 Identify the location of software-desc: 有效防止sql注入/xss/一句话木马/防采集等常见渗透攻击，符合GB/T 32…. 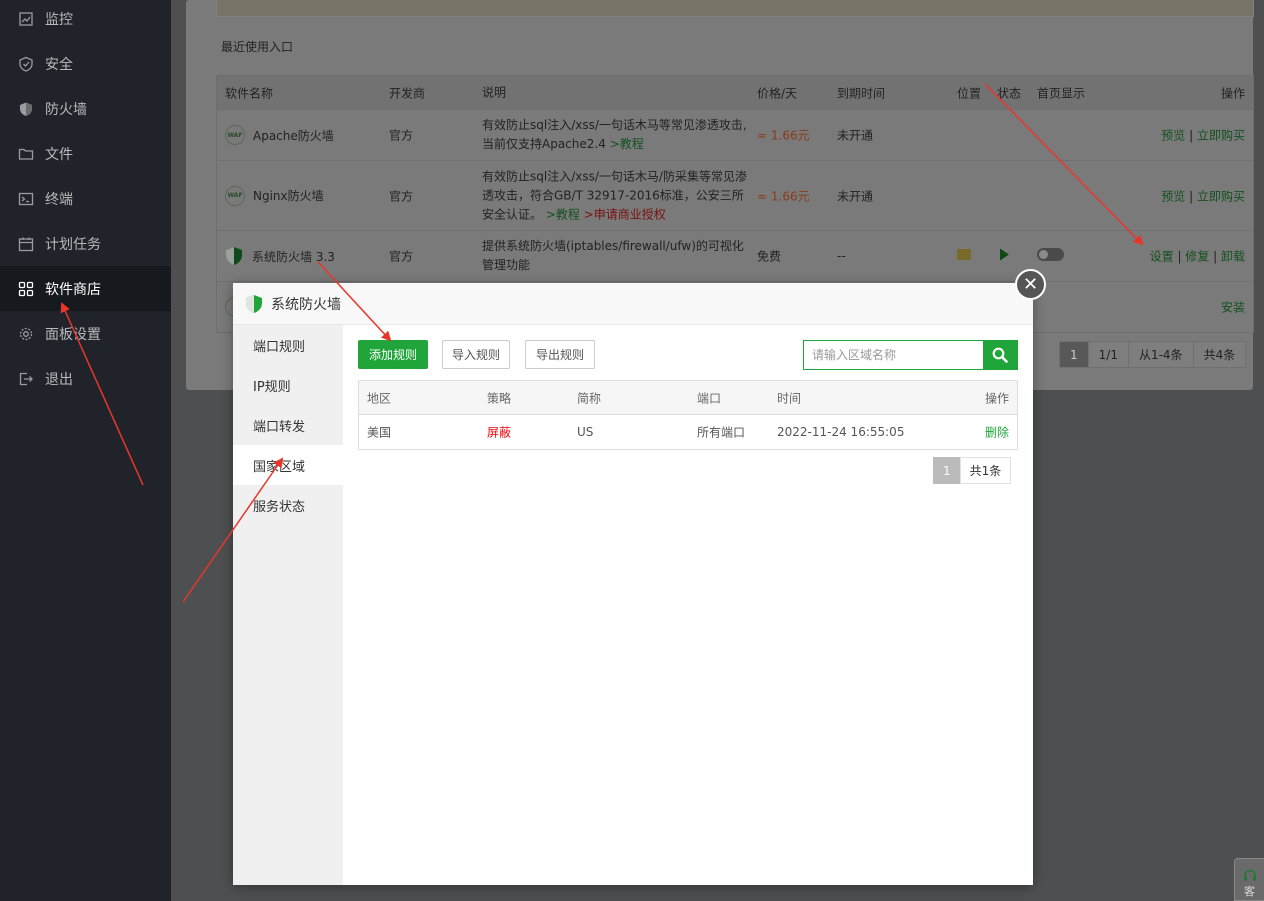
(614, 195).